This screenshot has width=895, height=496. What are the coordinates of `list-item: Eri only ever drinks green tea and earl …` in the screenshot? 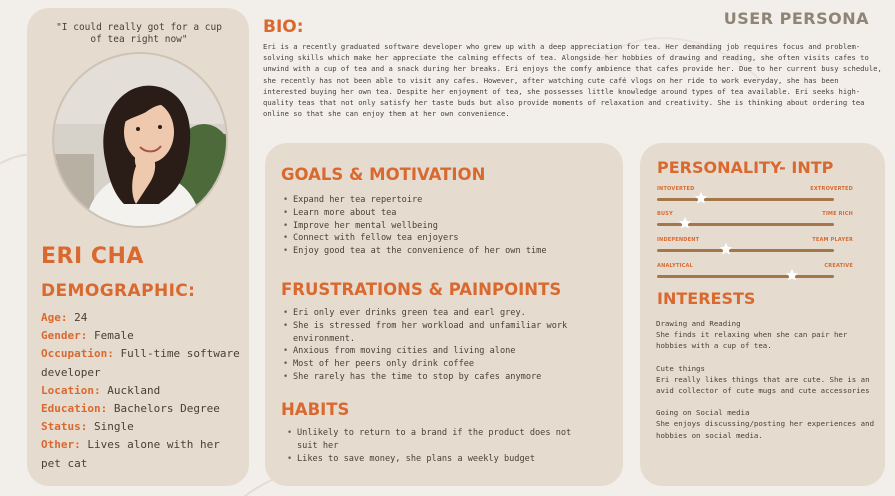 It's located at (435, 313).